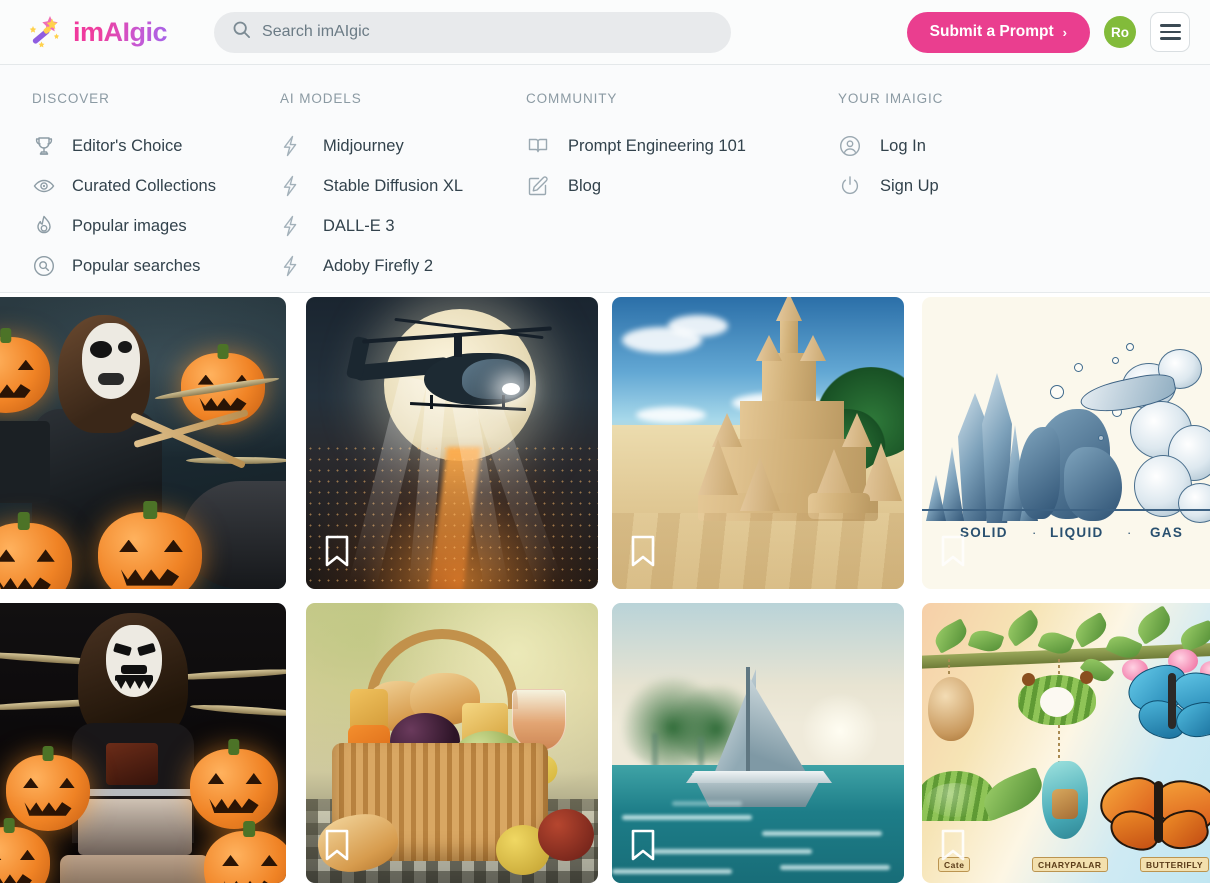 The height and width of the screenshot is (883, 1210). I want to click on menu-item-prompt-engineering-101: Prompt Engineering 101, so click(682, 146).